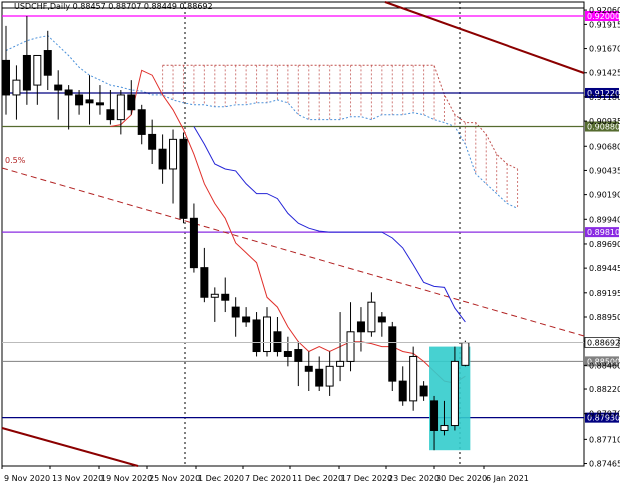  Describe the element at coordinates (221, 478) in the screenshot. I see `time-tick-label: 1 Dec 2020` at that location.